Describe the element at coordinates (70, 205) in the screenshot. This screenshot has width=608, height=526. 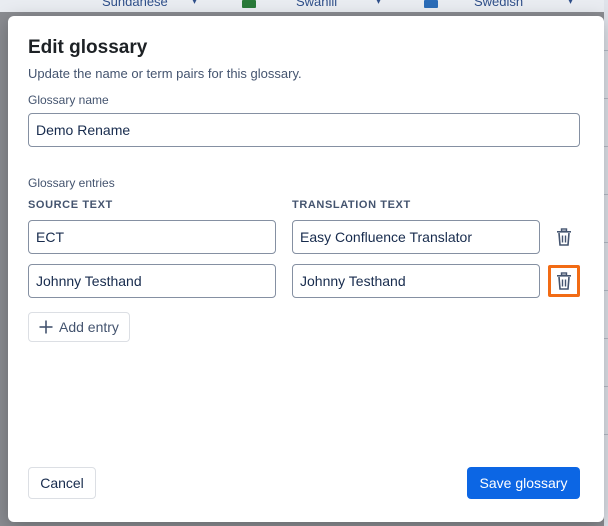
I see `source-text-column-header: SOURCE TEXT` at that location.